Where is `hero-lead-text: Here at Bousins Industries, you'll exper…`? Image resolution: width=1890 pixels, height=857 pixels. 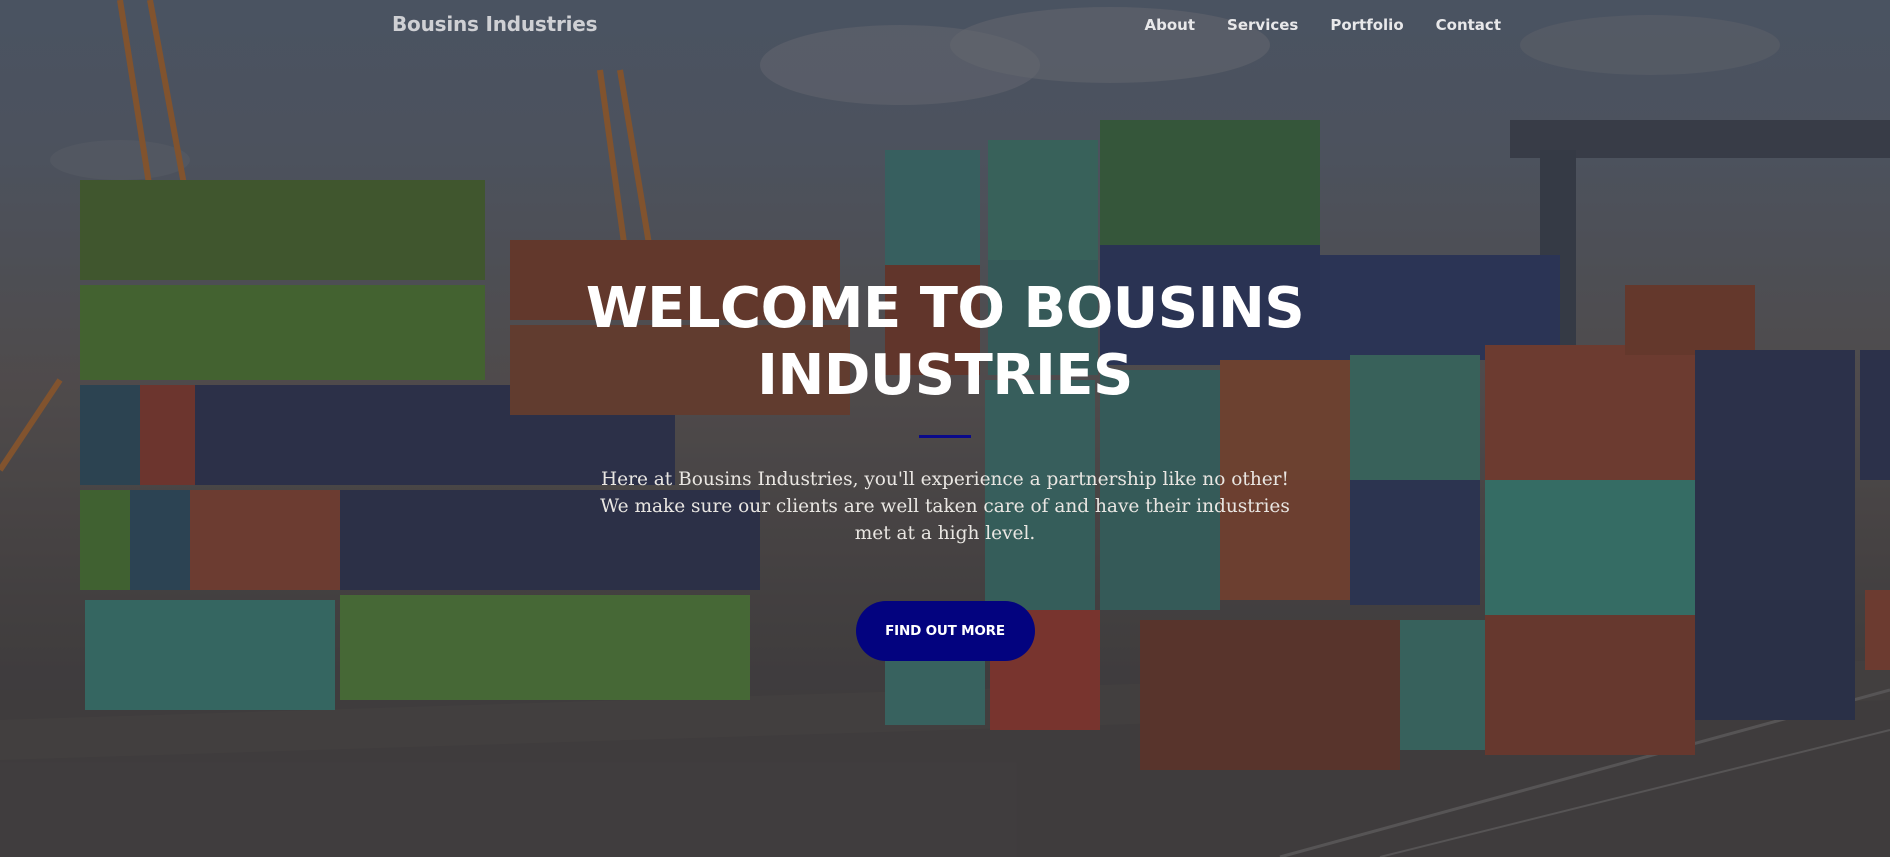 hero-lead-text: Here at Bousins Industries, you'll exper… is located at coordinates (945, 506).